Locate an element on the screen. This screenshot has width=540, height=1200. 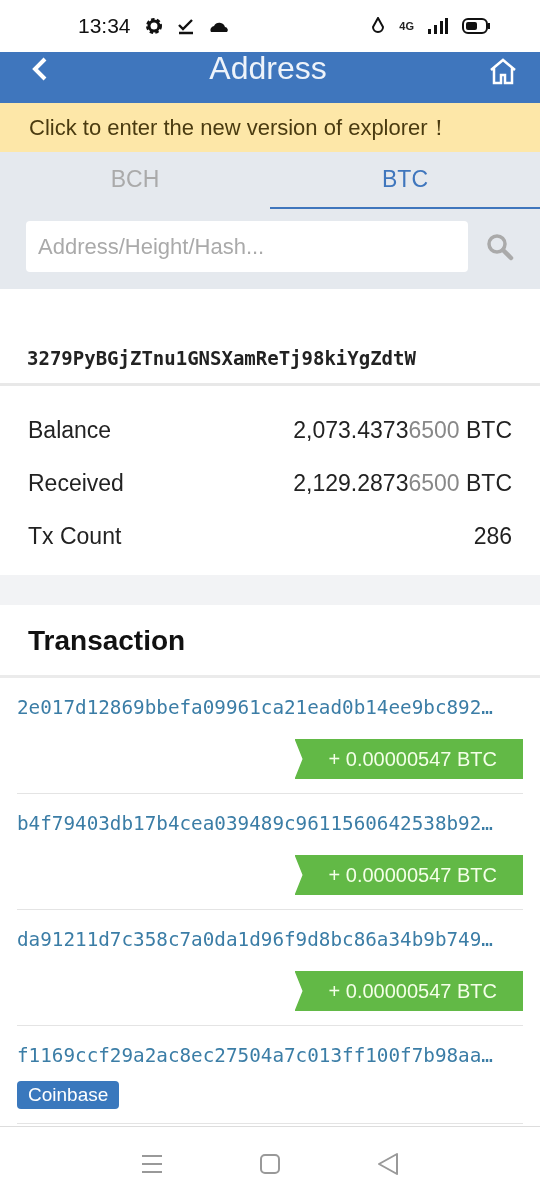
stat-value: 2,073.43736500 BTC is located at coordinates (402, 430).